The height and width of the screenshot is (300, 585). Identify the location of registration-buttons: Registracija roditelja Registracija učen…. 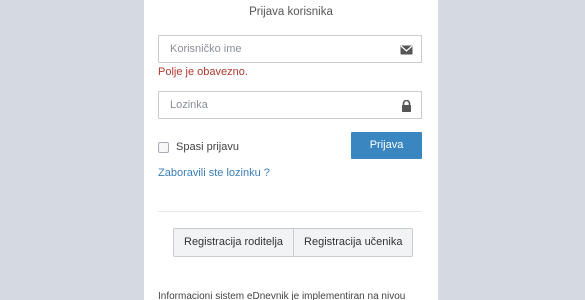
(293, 242).